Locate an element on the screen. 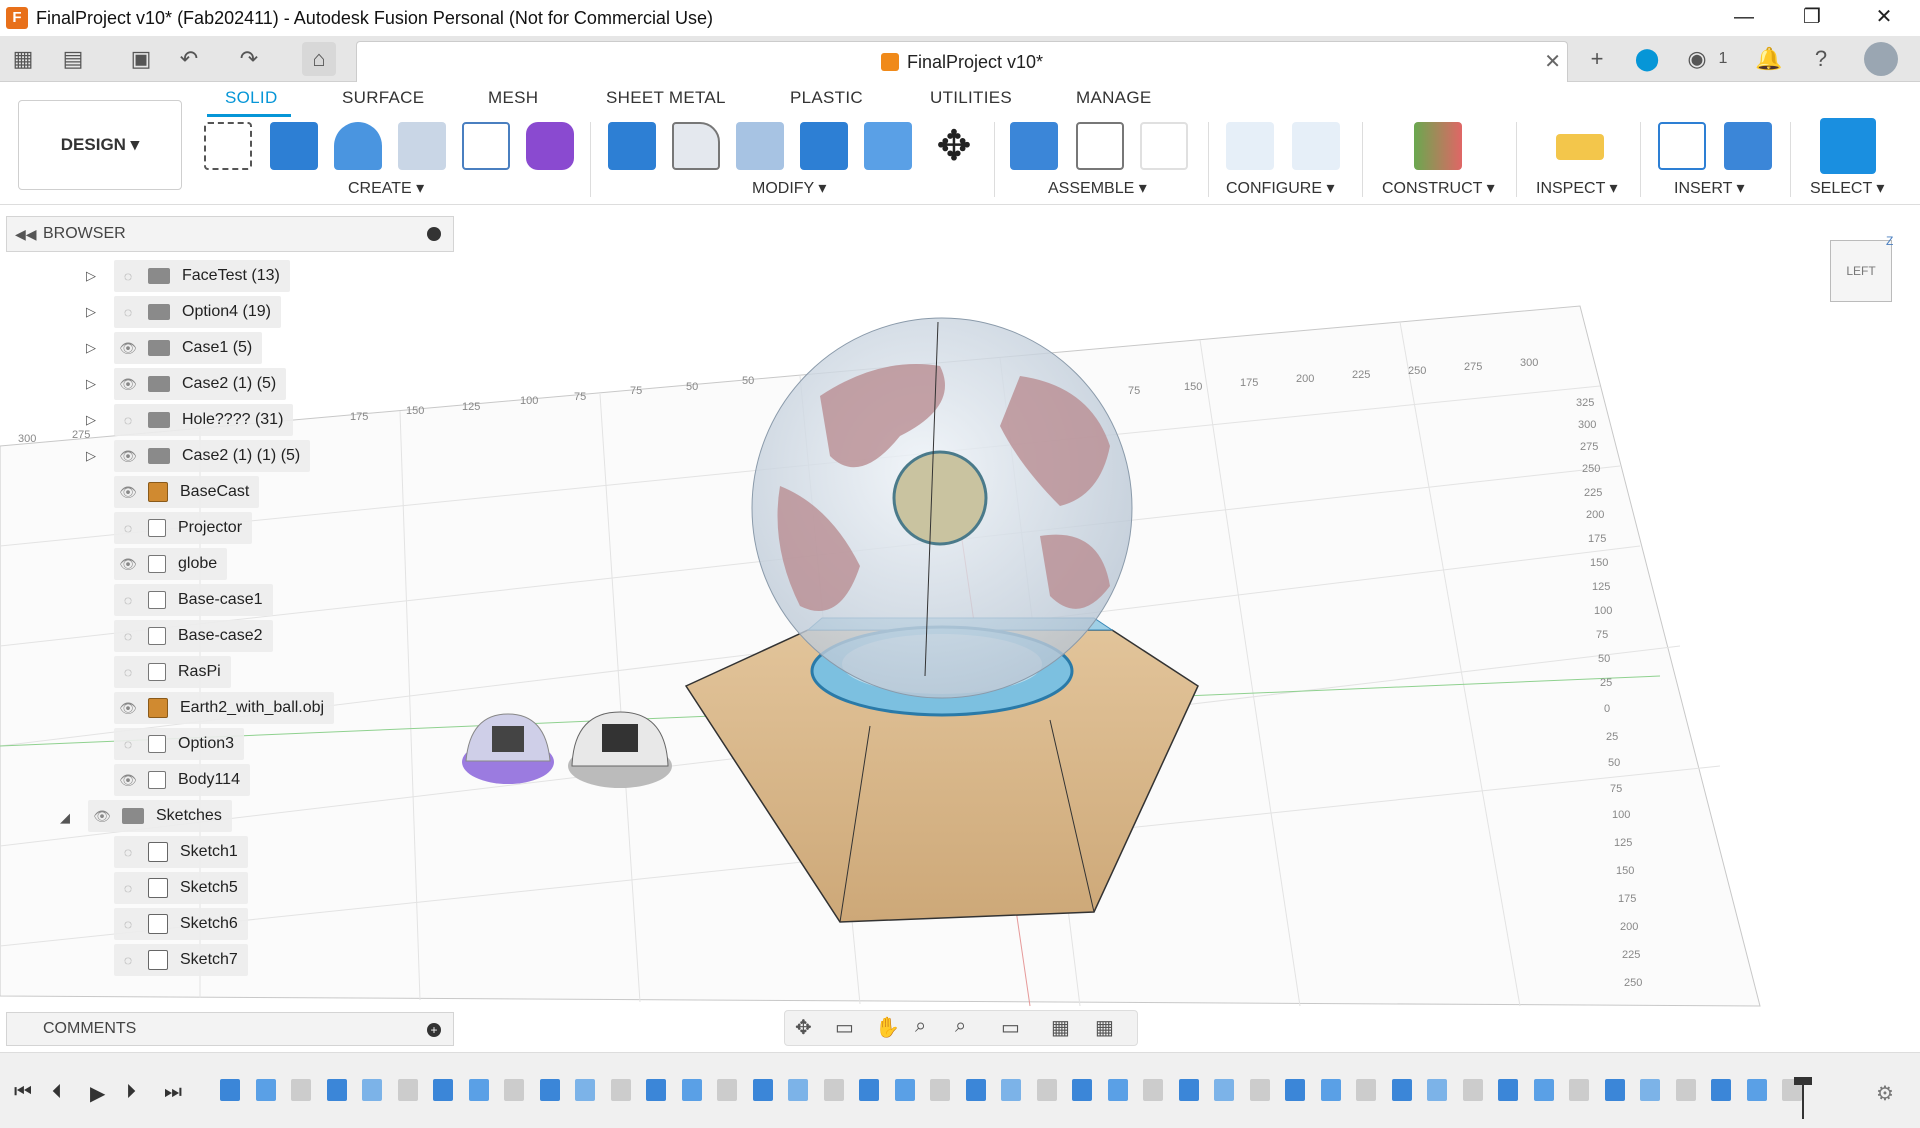 The width and height of the screenshot is (1920, 1128). browser-item: 👁 Body114 is located at coordinates (182, 780).